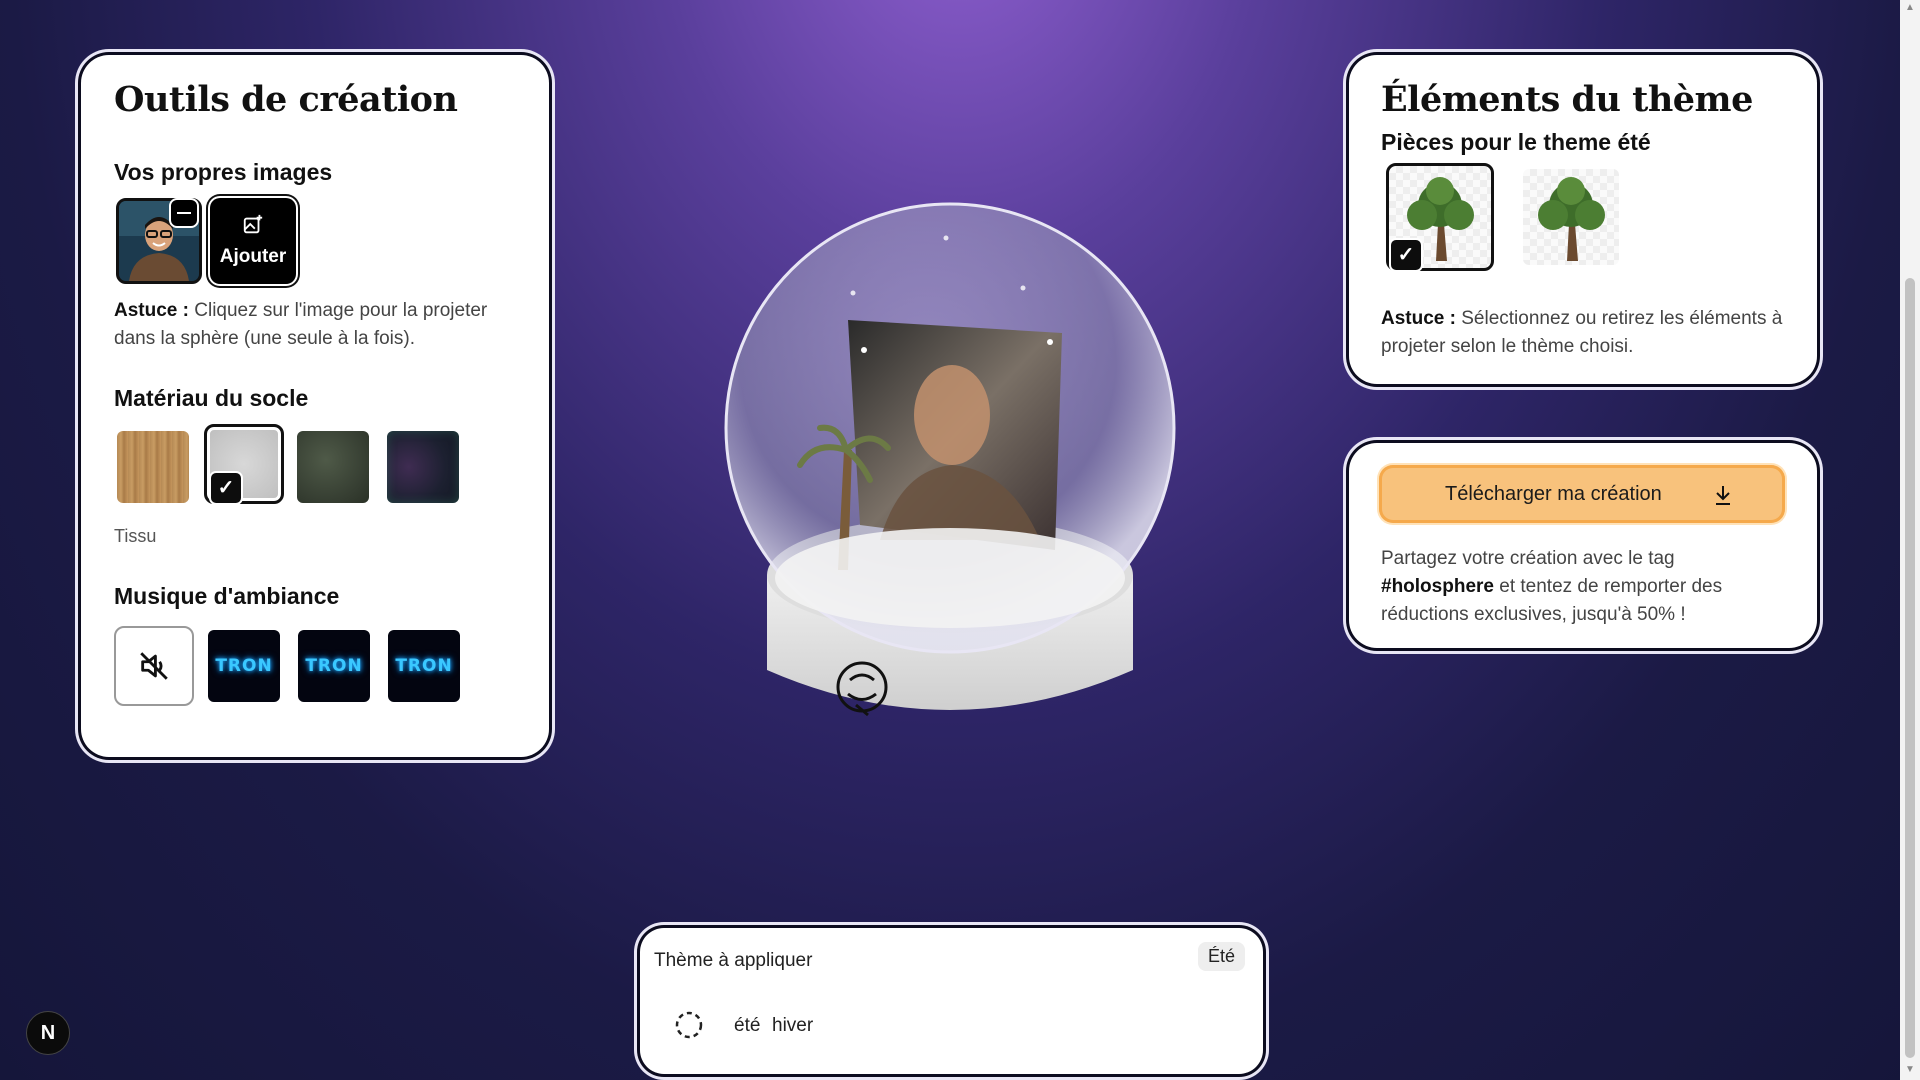 The width and height of the screenshot is (1920, 1080). What do you see at coordinates (333, 467) in the screenshot?
I see `material-moss-swatch` at bounding box center [333, 467].